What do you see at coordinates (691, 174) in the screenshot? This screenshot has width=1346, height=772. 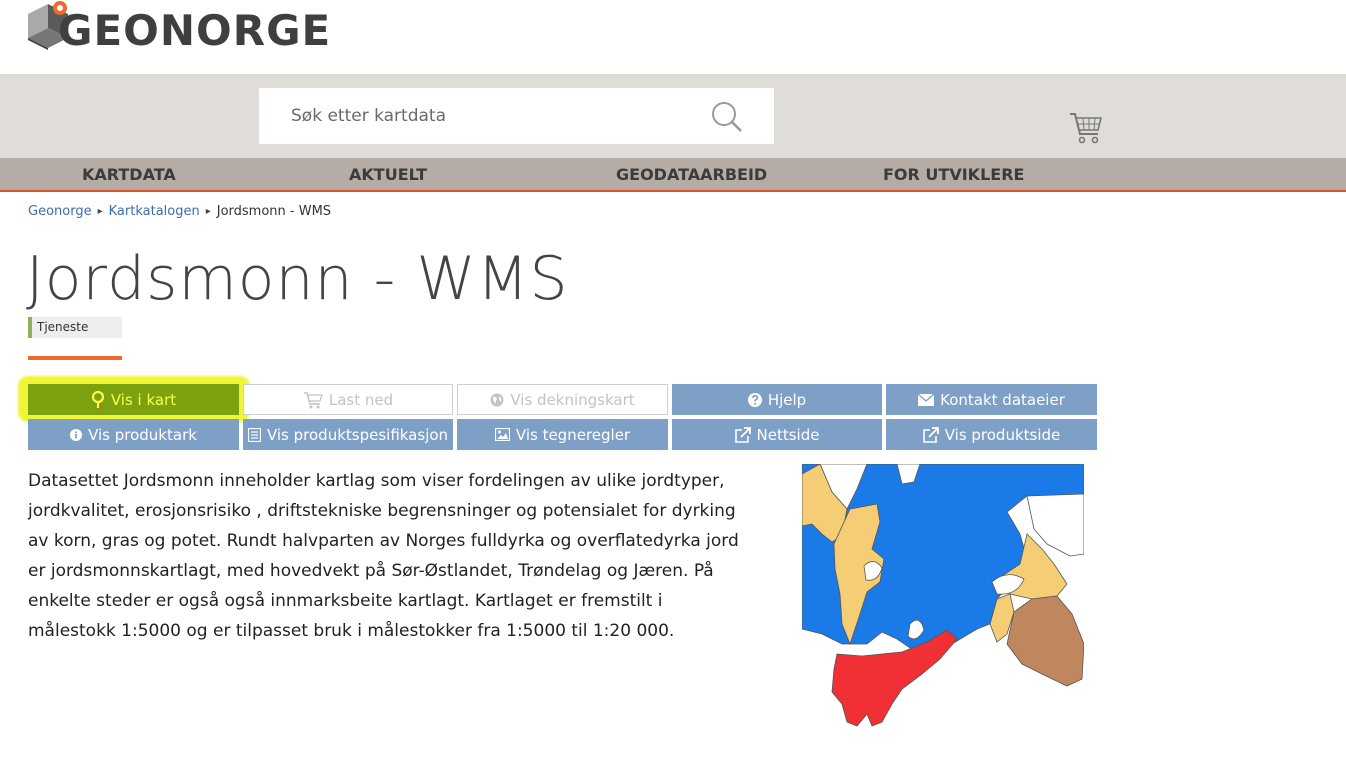 I see `nav-item-geodataarbeid: GEODATAARBEID` at bounding box center [691, 174].